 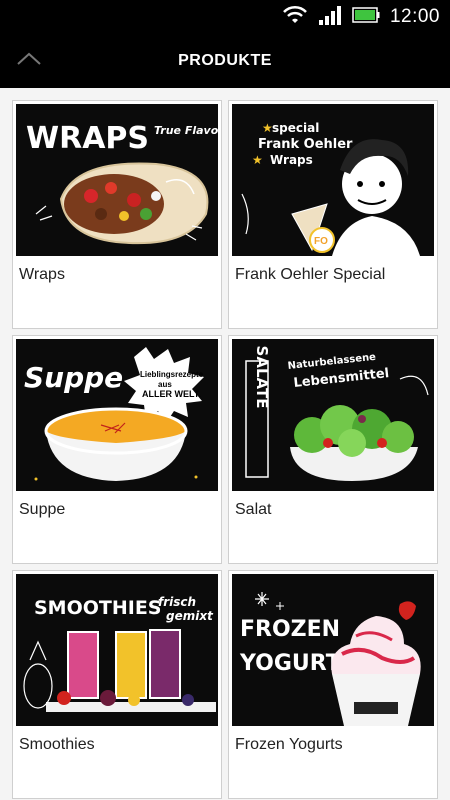 What do you see at coordinates (225, 17) in the screenshot?
I see `status-bar: 12:00` at bounding box center [225, 17].